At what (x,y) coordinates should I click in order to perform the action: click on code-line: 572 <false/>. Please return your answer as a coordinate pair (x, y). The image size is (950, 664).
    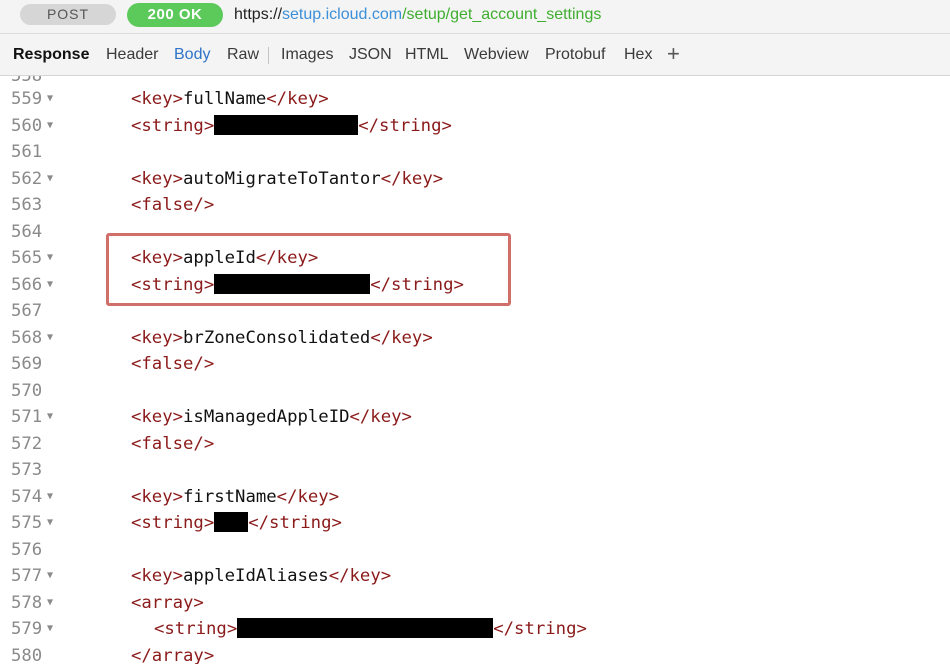
    Looking at the image, I should click on (475, 444).